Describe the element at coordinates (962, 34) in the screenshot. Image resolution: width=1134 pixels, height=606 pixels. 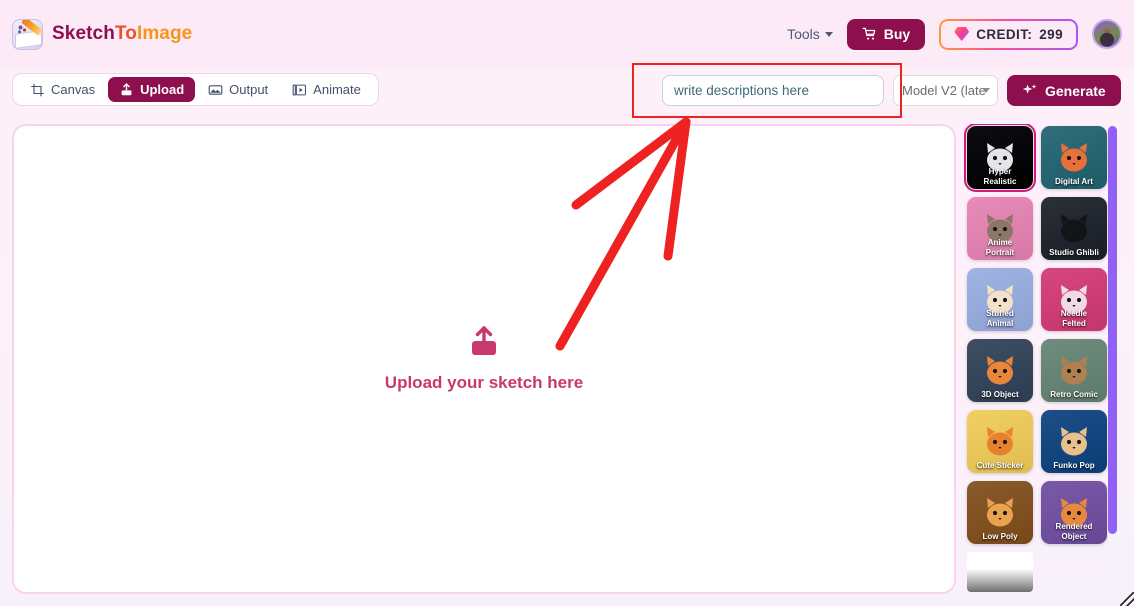
I see `gem-icon` at that location.